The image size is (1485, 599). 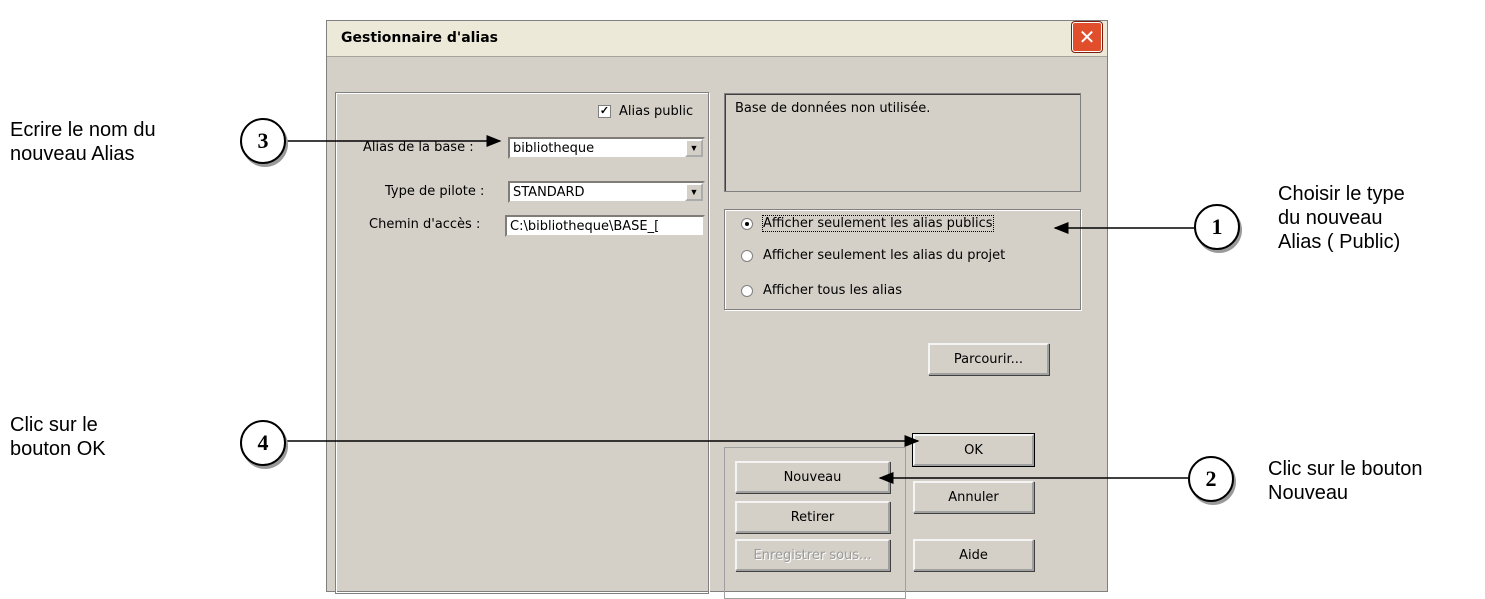 I want to click on database-status-text: Base de données non utilisée., so click(x=833, y=108).